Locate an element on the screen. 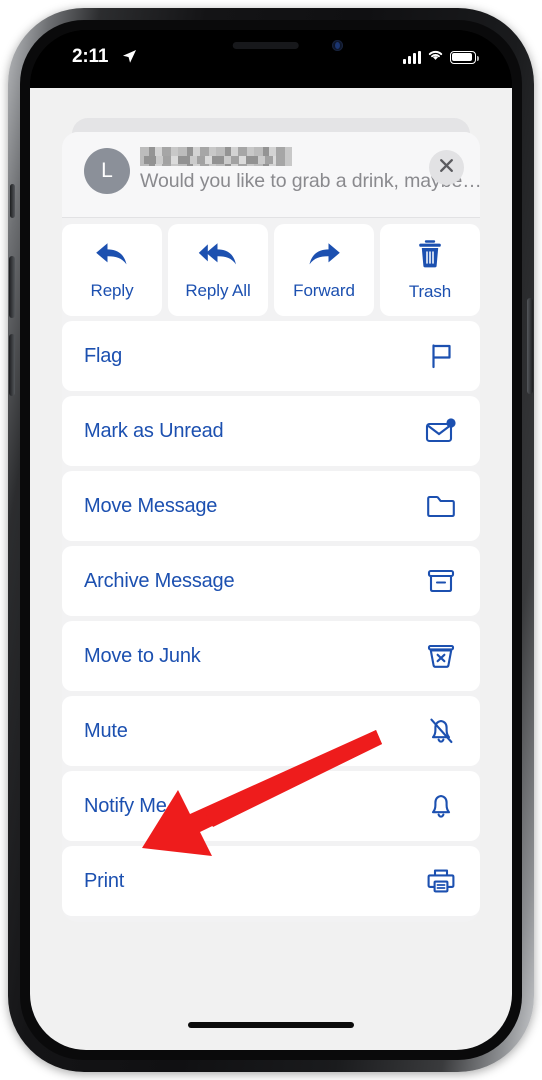  forward-button-label: Forward is located at coordinates (324, 290).